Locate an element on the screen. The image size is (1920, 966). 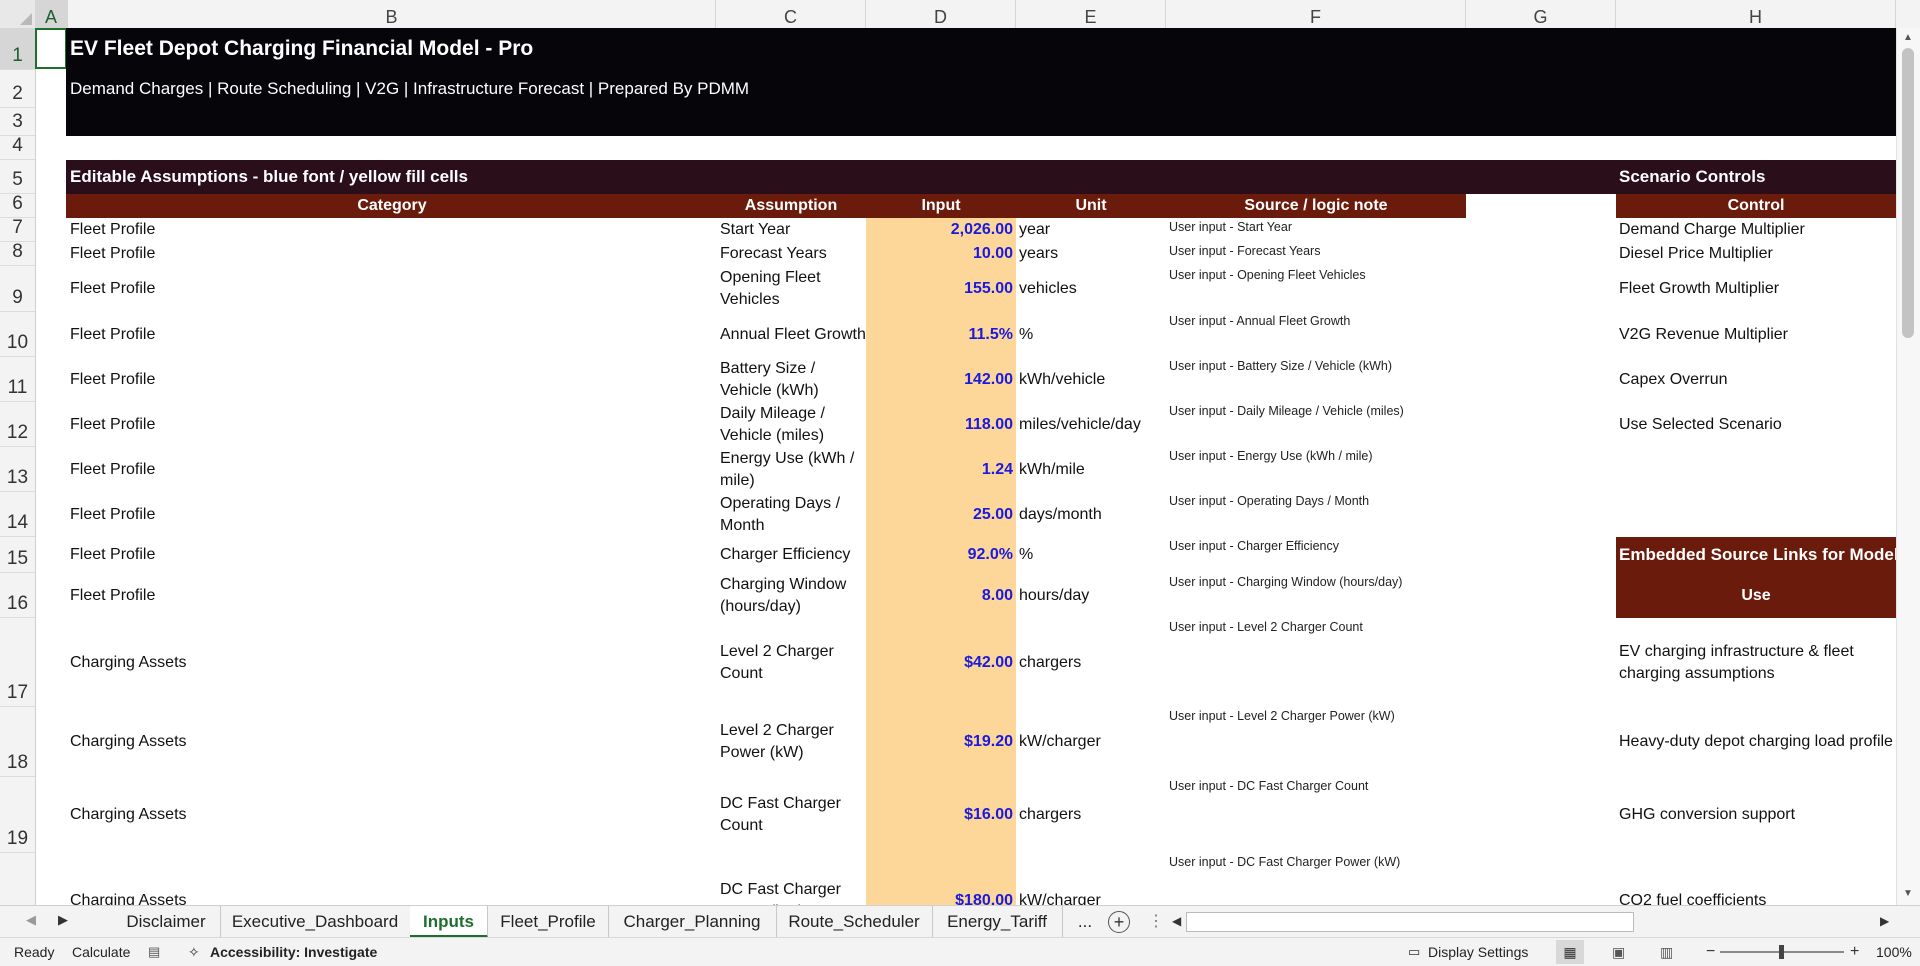
source-note-cell: User input - Energy Use (kWh / mile) is located at coordinates (1271, 469).